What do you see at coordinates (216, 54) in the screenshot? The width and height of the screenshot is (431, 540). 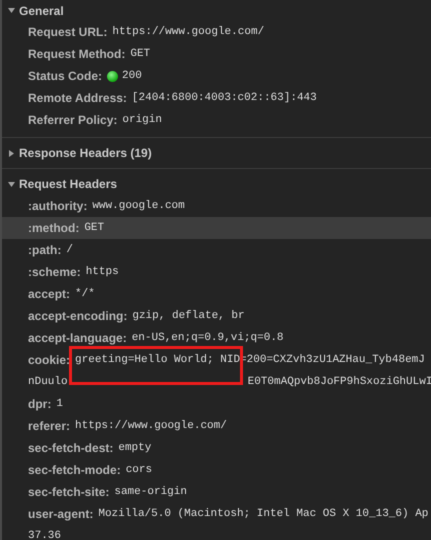 I see `header-row: Request Method: GET` at bounding box center [216, 54].